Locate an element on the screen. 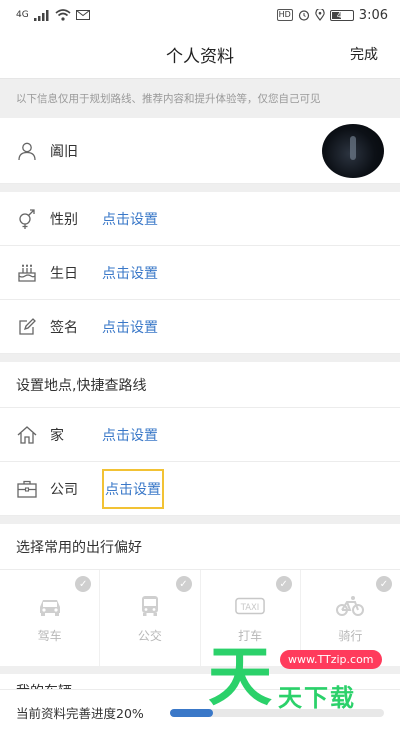 This screenshot has width=400, height=735. battery-icon: 41 is located at coordinates (341, 15).